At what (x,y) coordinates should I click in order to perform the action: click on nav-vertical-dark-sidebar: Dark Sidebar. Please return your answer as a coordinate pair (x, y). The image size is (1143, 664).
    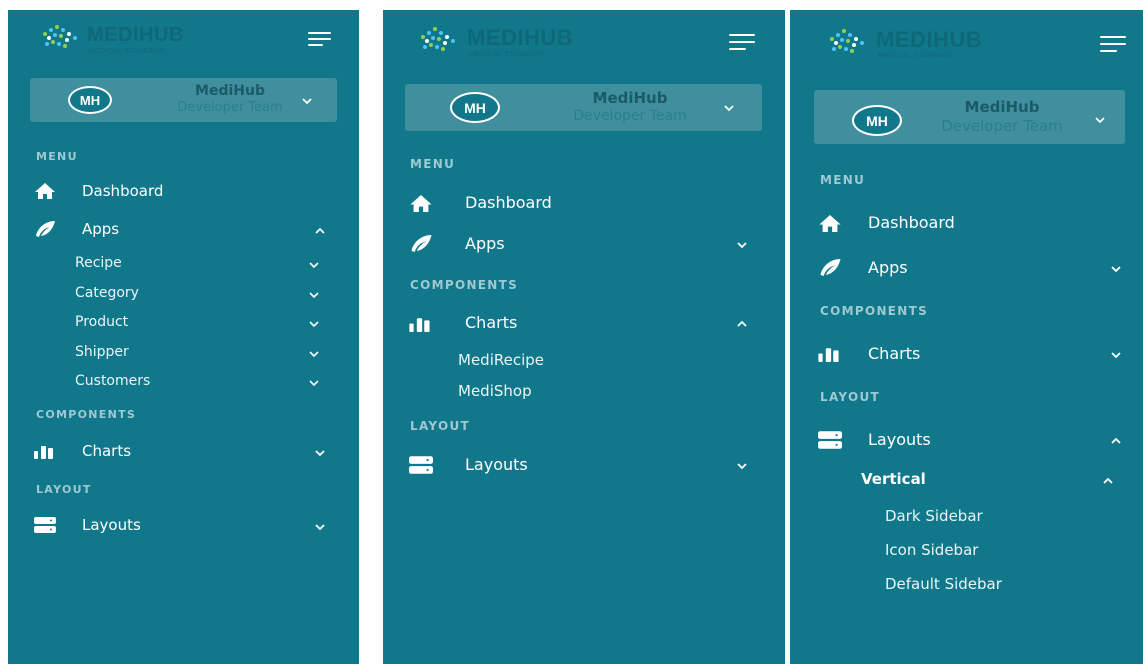
    Looking at the image, I should click on (934, 516).